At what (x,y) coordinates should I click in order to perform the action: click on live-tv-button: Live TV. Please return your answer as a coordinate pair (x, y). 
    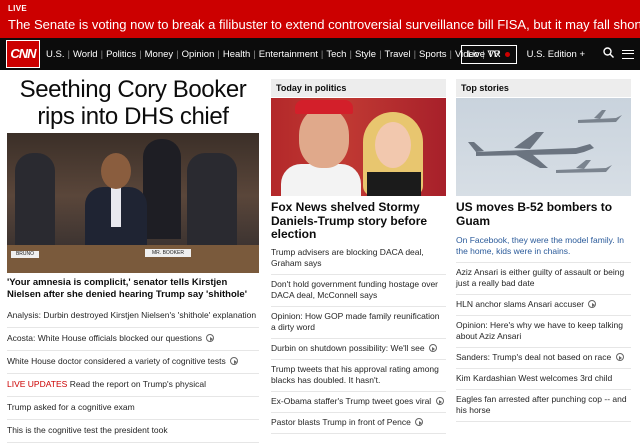
    Looking at the image, I should click on (488, 54).